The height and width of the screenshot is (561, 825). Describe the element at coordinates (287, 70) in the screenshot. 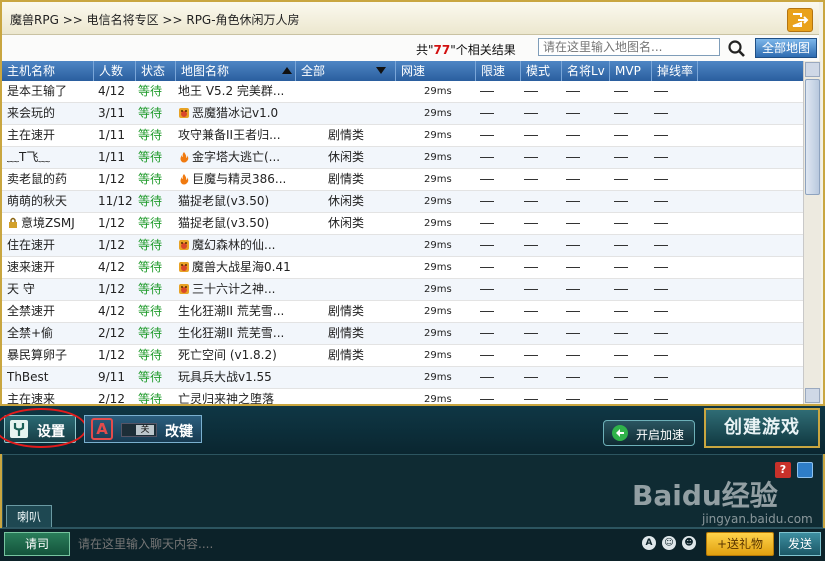

I see `sort-asc-icon` at that location.